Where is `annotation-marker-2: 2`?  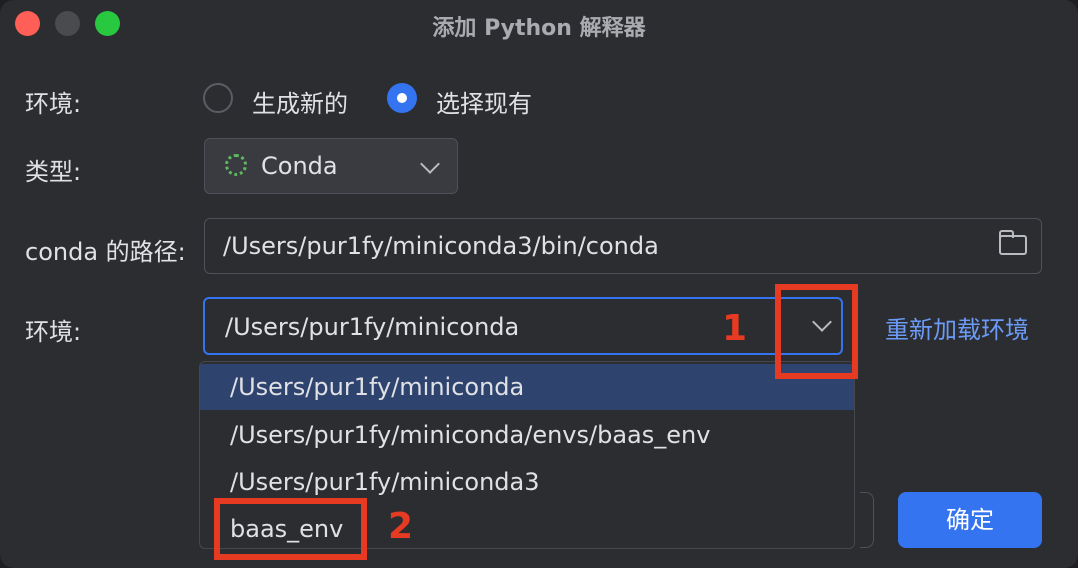
annotation-marker-2: 2 is located at coordinates (401, 526).